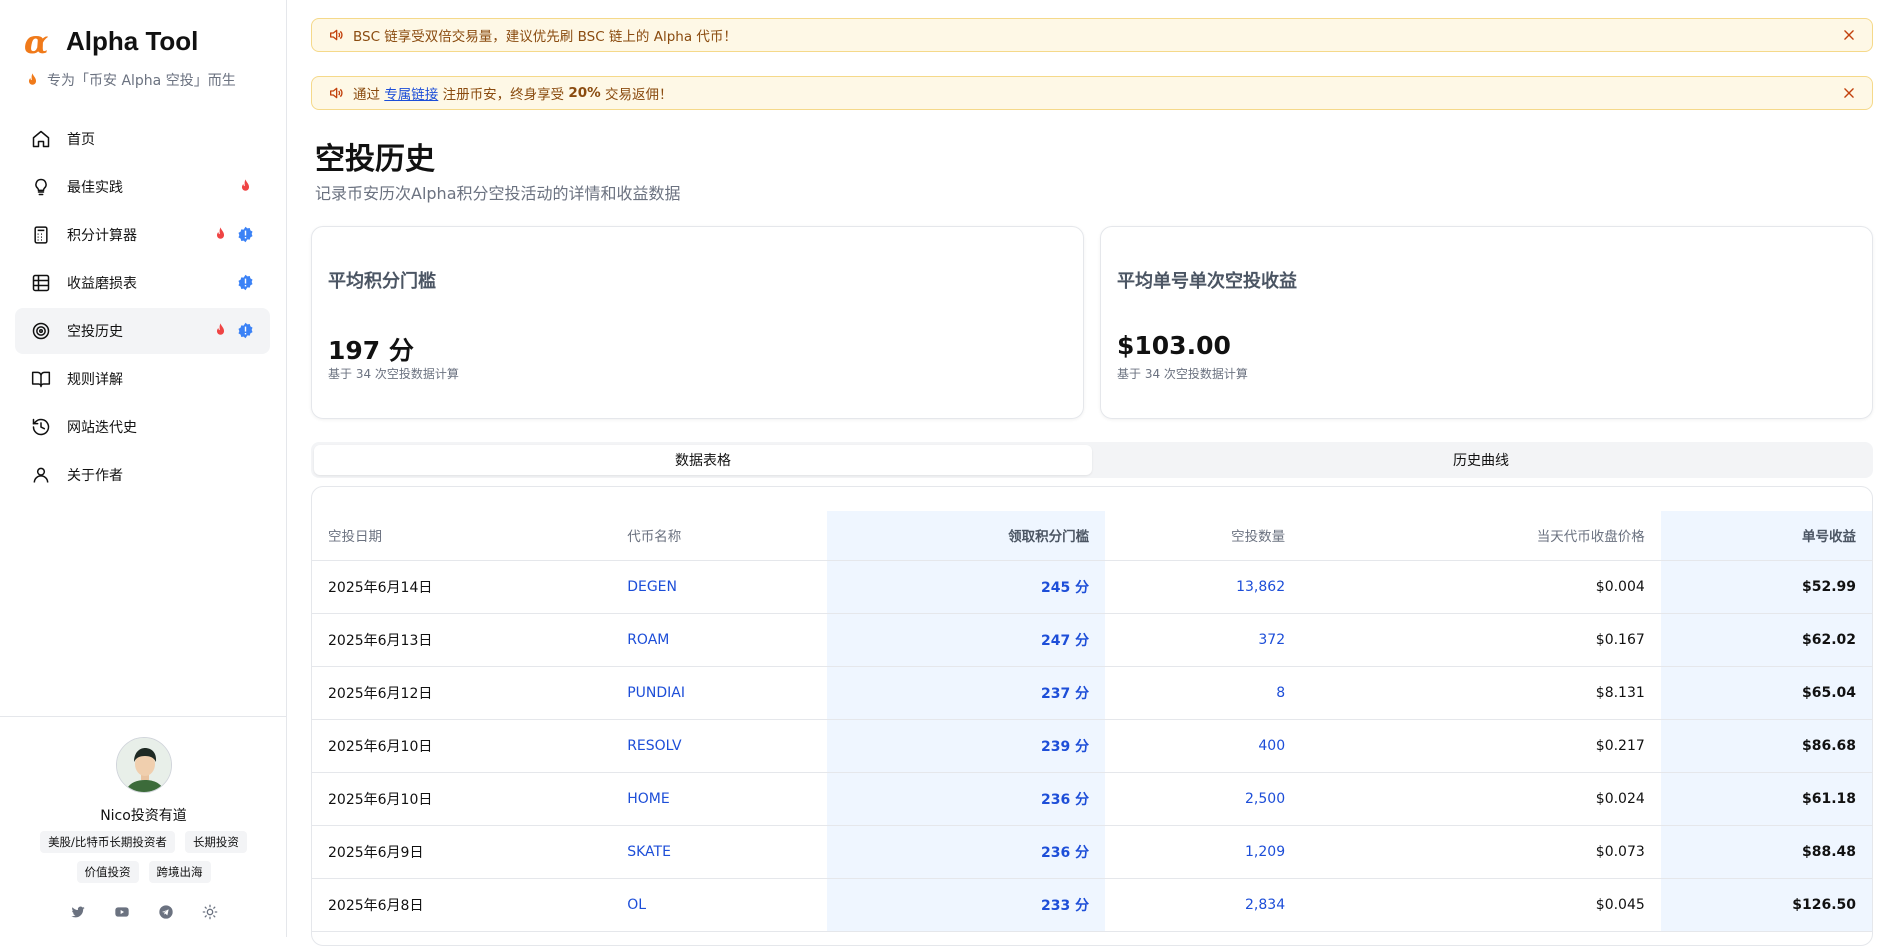  What do you see at coordinates (41, 331) in the screenshot?
I see `target-icon` at bounding box center [41, 331].